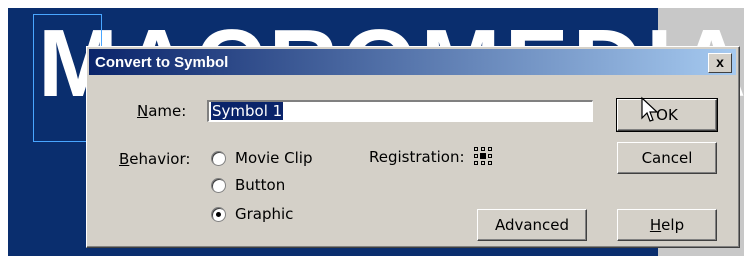 The image size is (744, 264). I want to click on radio-movie-clip, so click(218, 158).